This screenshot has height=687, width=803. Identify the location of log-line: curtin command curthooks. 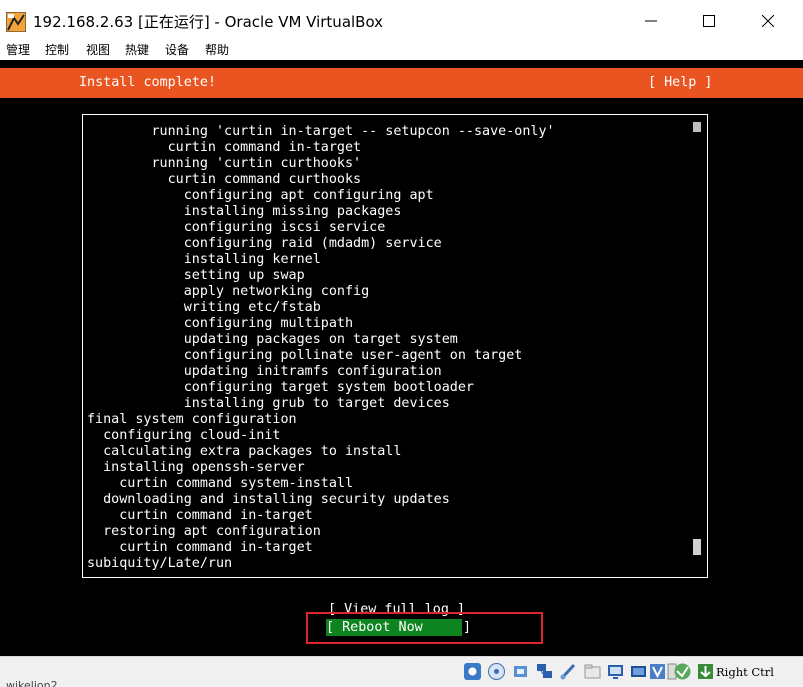
(224, 179).